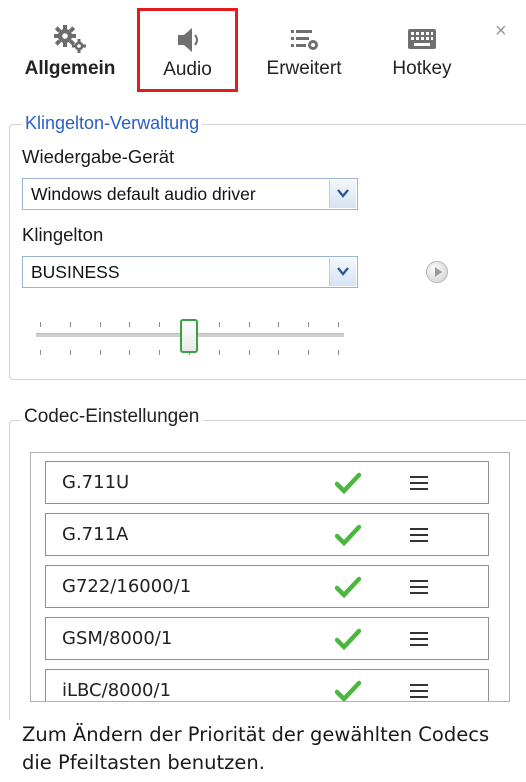  What do you see at coordinates (304, 40) in the screenshot?
I see `list-settings-icon` at bounding box center [304, 40].